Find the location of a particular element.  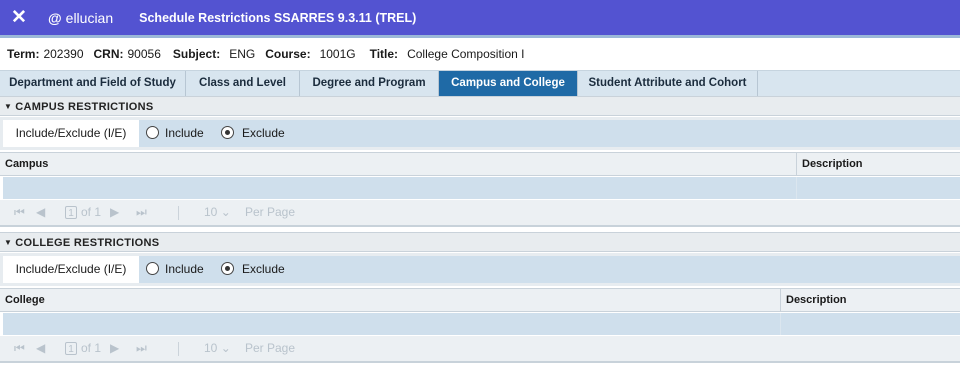

tab-student-attribute-and-cohort: Student Attribute and Cohort is located at coordinates (668, 83).